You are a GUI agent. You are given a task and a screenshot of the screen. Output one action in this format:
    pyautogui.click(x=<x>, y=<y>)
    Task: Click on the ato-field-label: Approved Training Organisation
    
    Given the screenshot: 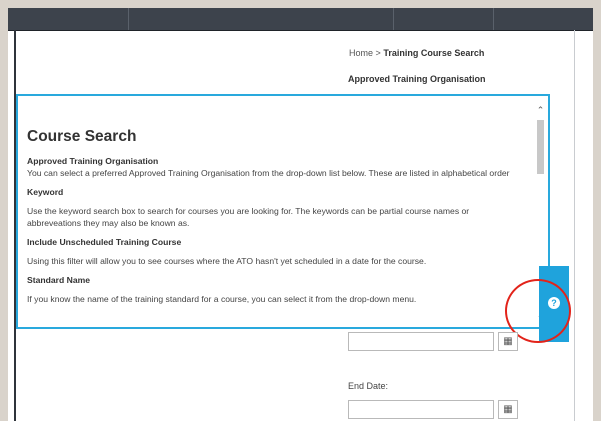 What is the action you would take?
    pyautogui.click(x=417, y=79)
    